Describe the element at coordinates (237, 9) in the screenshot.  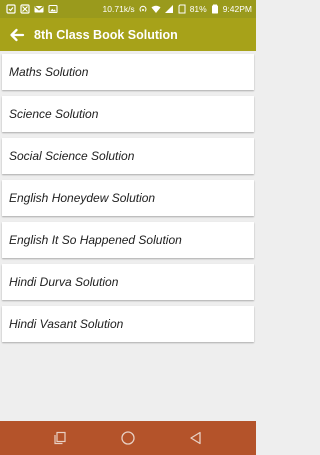
I see `clock: 9:42PM` at that location.